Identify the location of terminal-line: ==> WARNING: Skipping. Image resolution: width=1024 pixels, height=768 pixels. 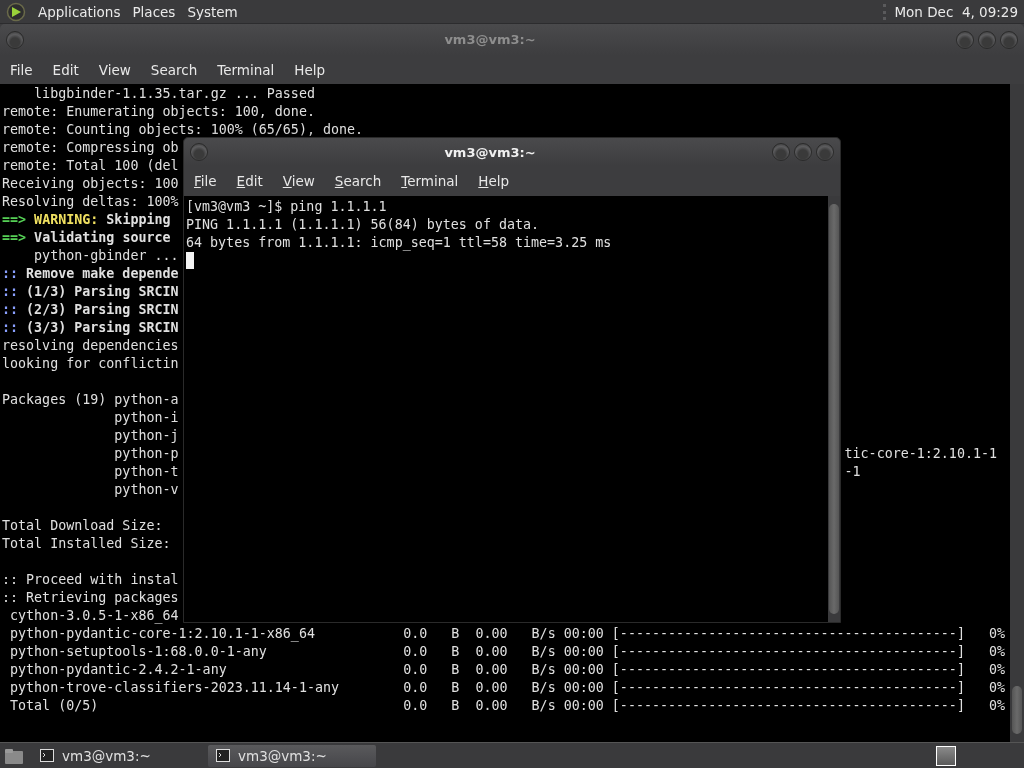
(86, 220).